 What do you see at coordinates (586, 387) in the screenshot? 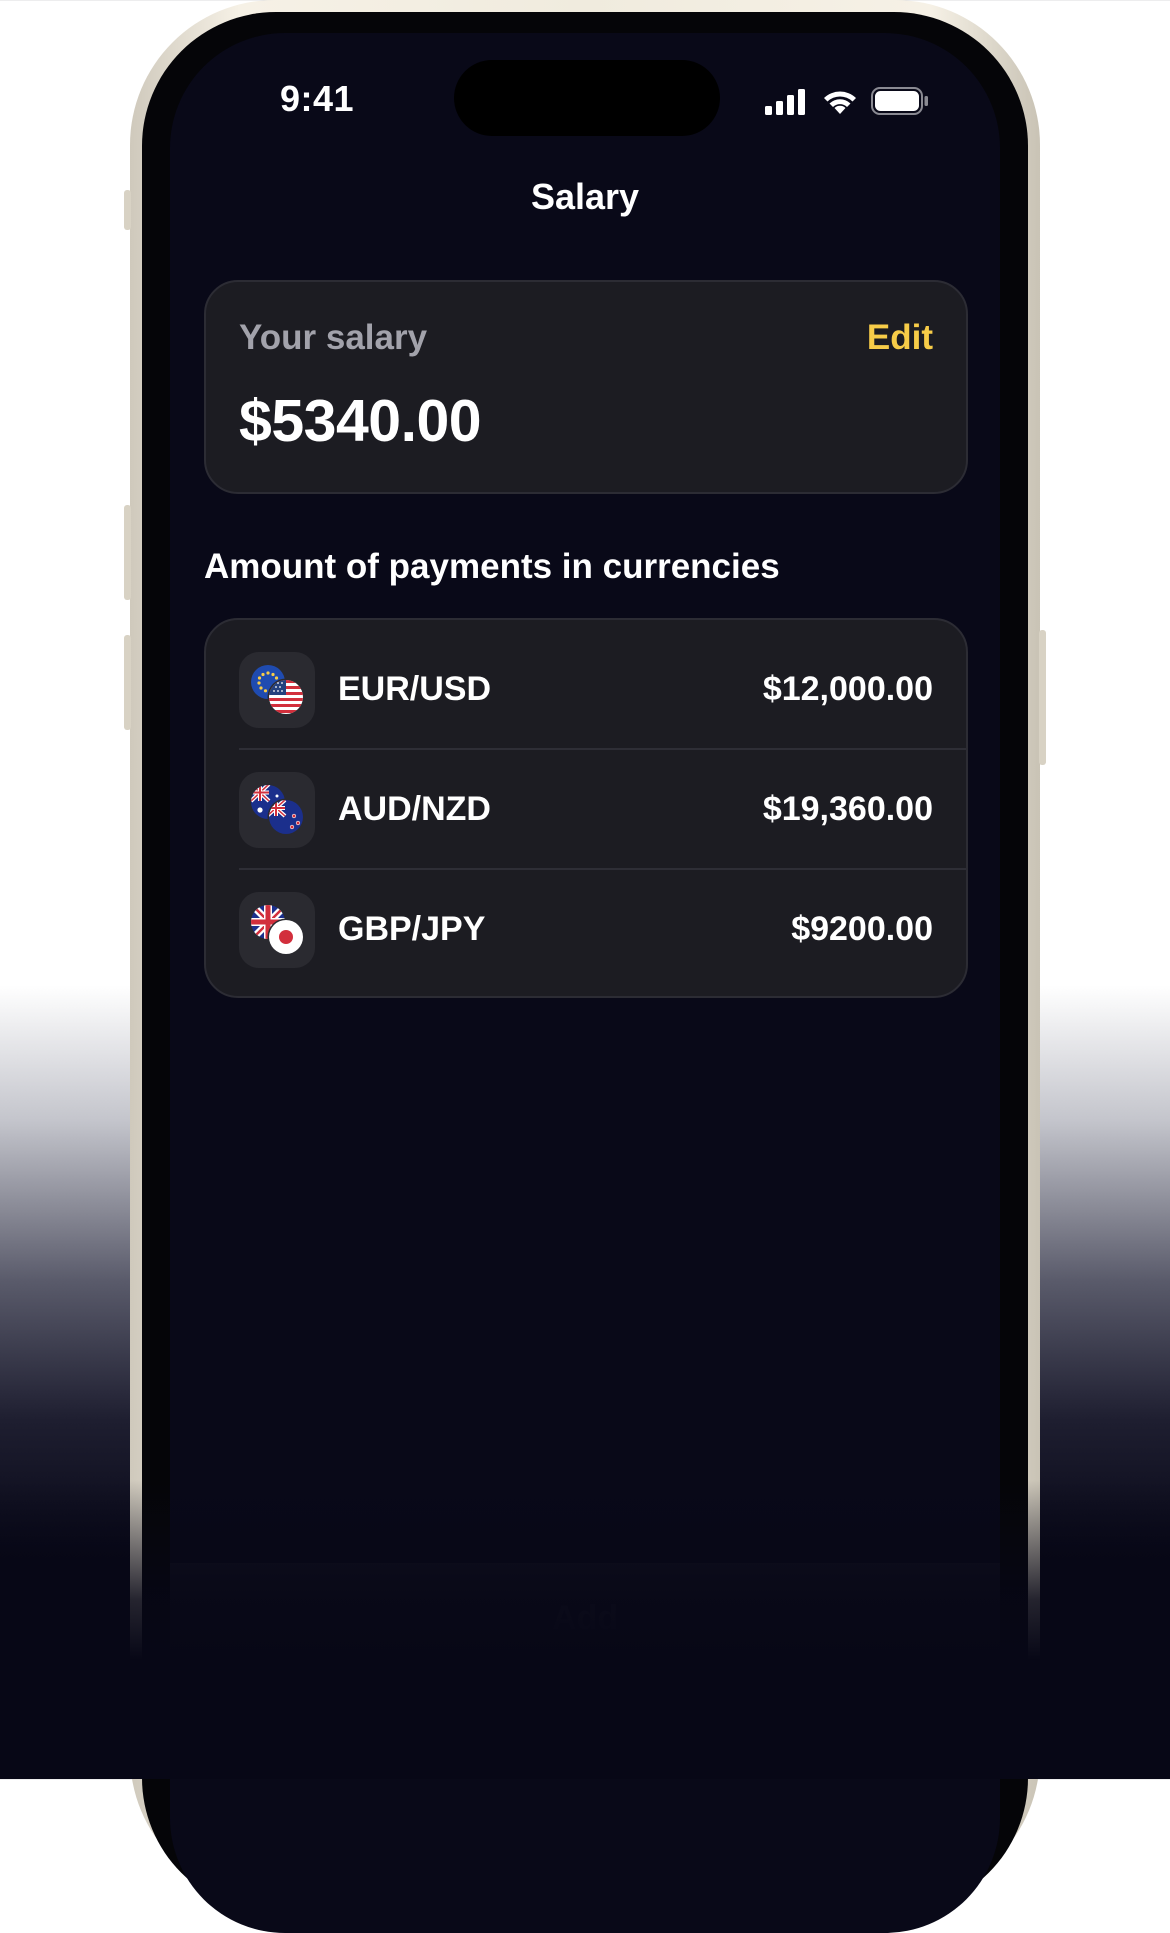
I see `salary-card: Your salary Edit $5340.00` at bounding box center [586, 387].